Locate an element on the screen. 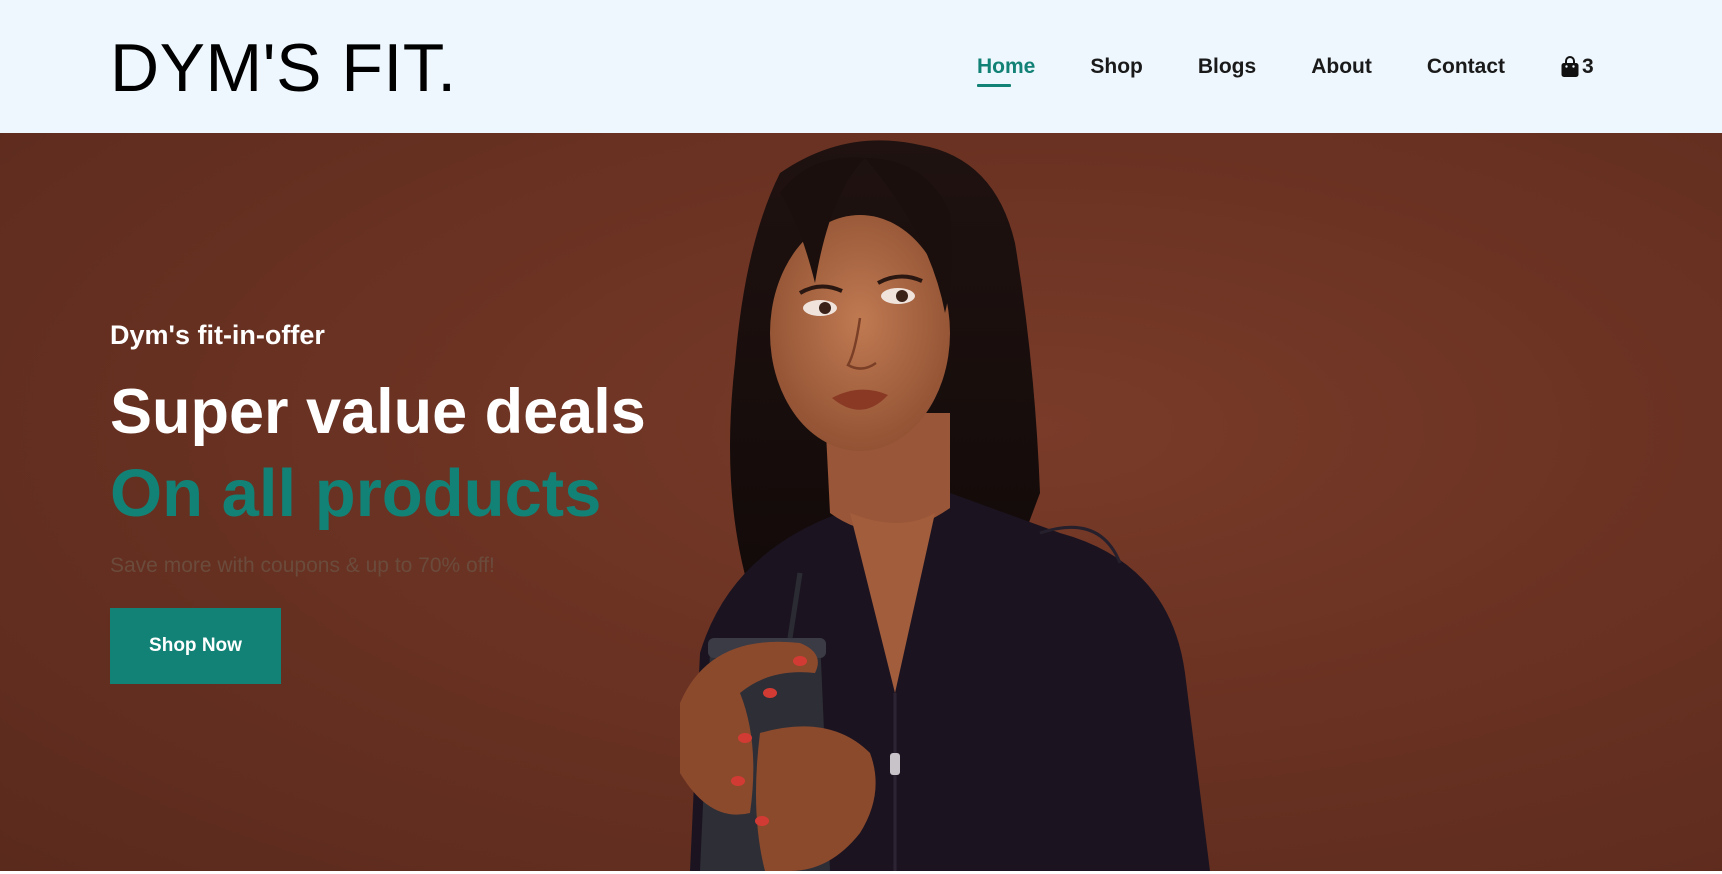 This screenshot has width=1722, height=874. active-underline is located at coordinates (994, 85).